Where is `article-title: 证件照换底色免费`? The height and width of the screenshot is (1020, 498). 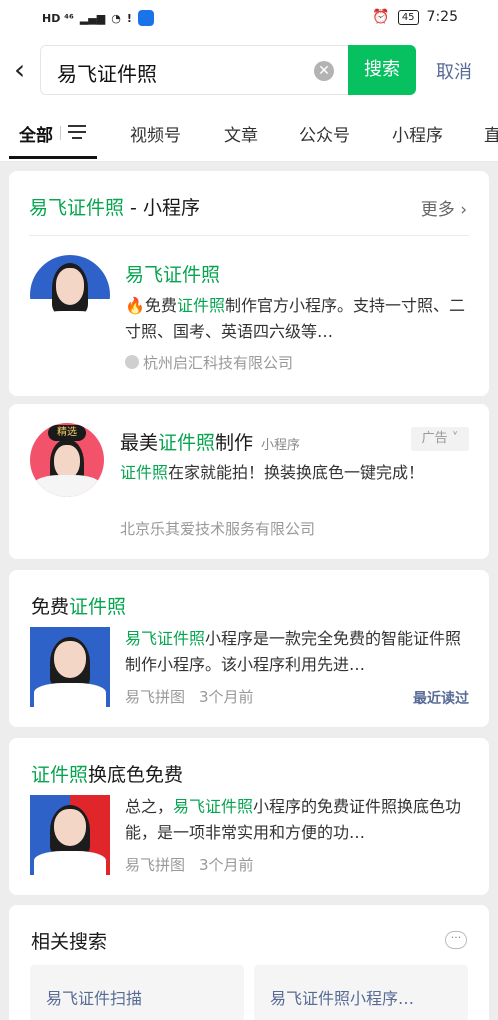
article-title: 证件照换底色免费 is located at coordinates (107, 773).